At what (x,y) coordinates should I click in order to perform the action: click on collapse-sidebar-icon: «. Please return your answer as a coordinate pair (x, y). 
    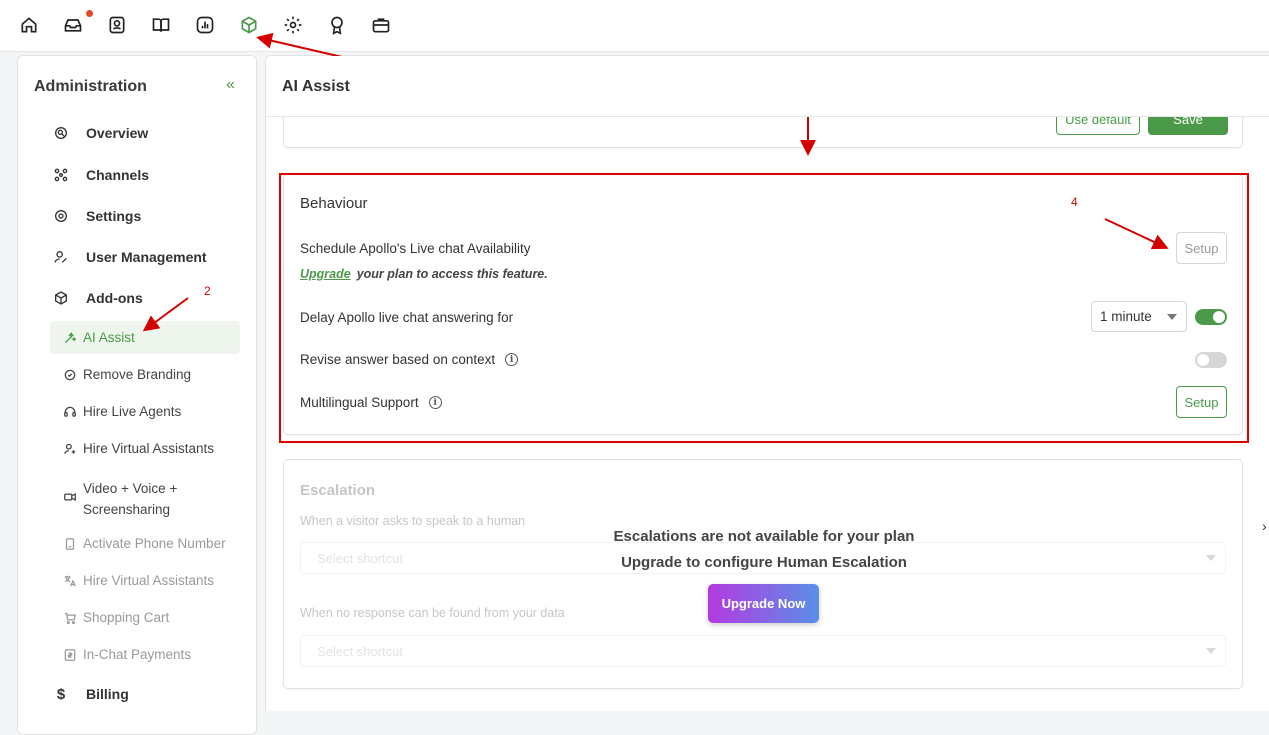
    Looking at the image, I should click on (230, 85).